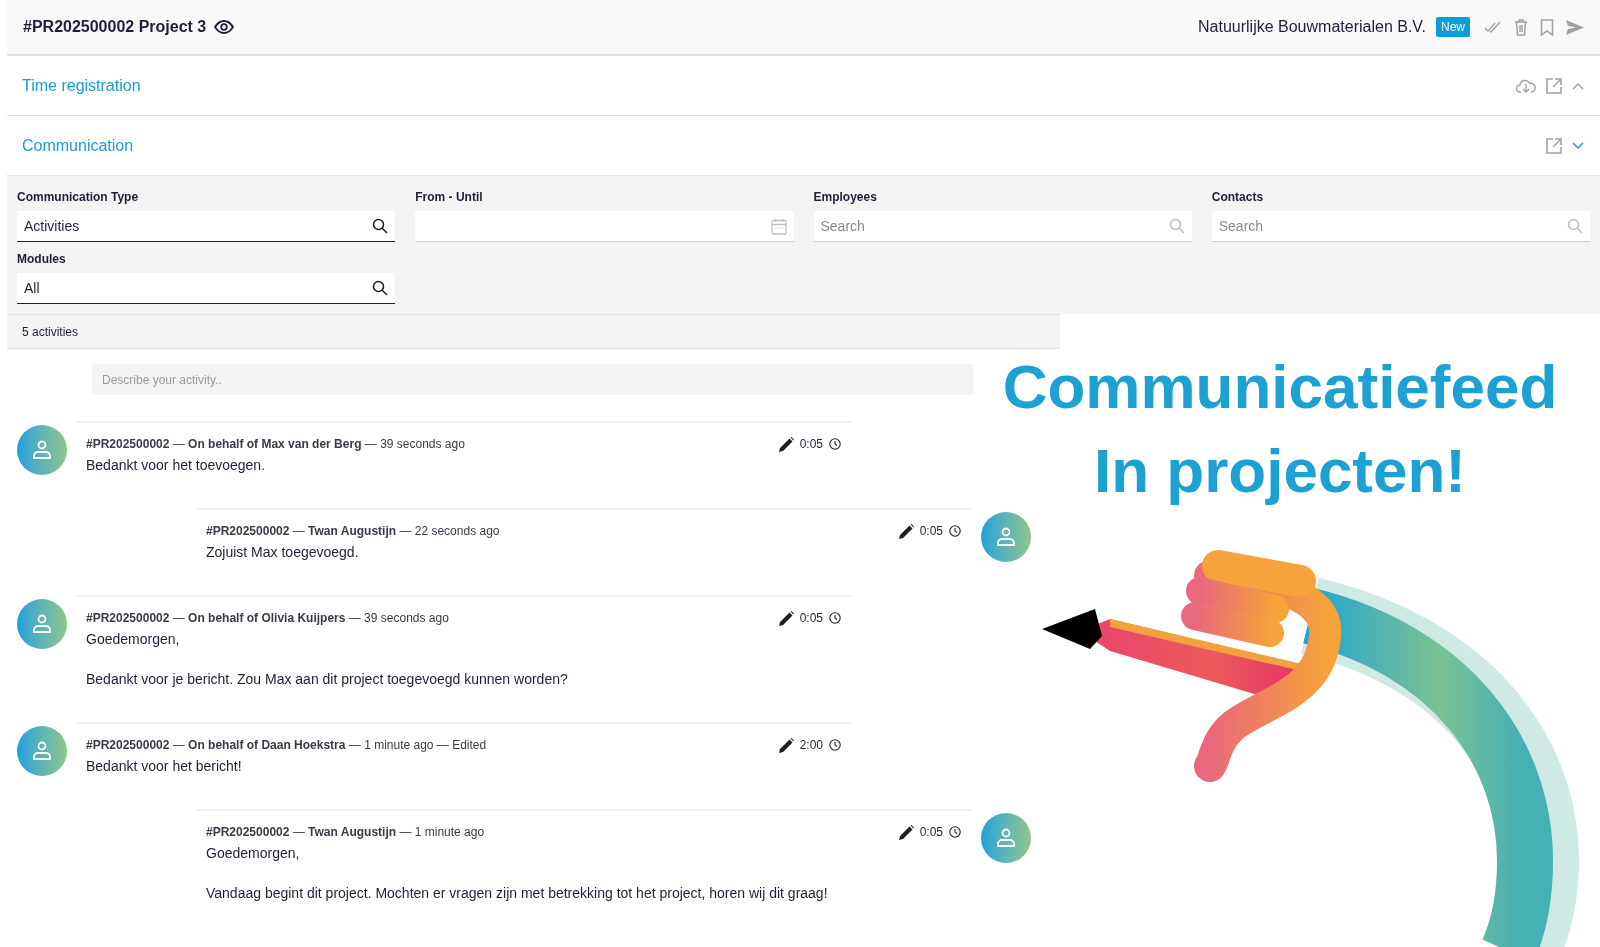 Image resolution: width=1600 pixels, height=947 pixels. Describe the element at coordinates (78, 145) in the screenshot. I see `section-toggle: Communication` at that location.